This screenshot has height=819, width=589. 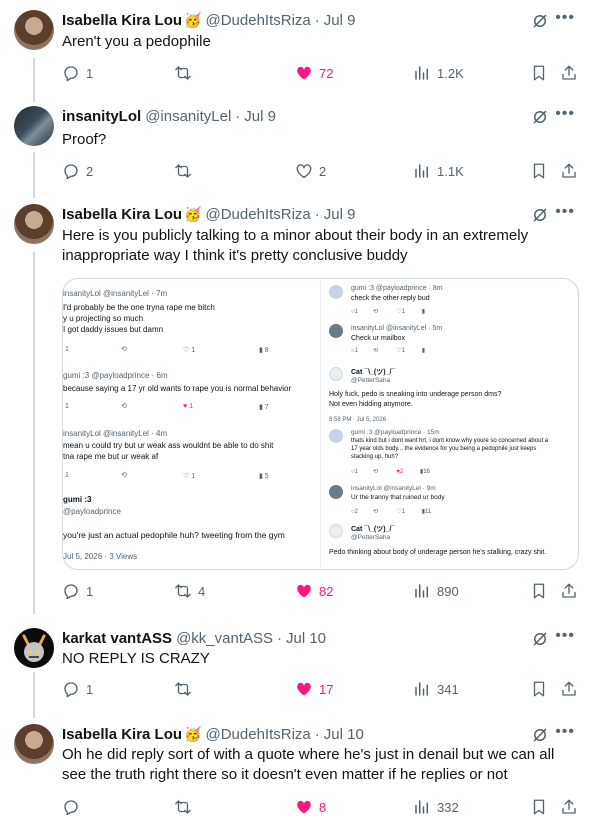 I want to click on views-button: 332, so click(x=436, y=807).